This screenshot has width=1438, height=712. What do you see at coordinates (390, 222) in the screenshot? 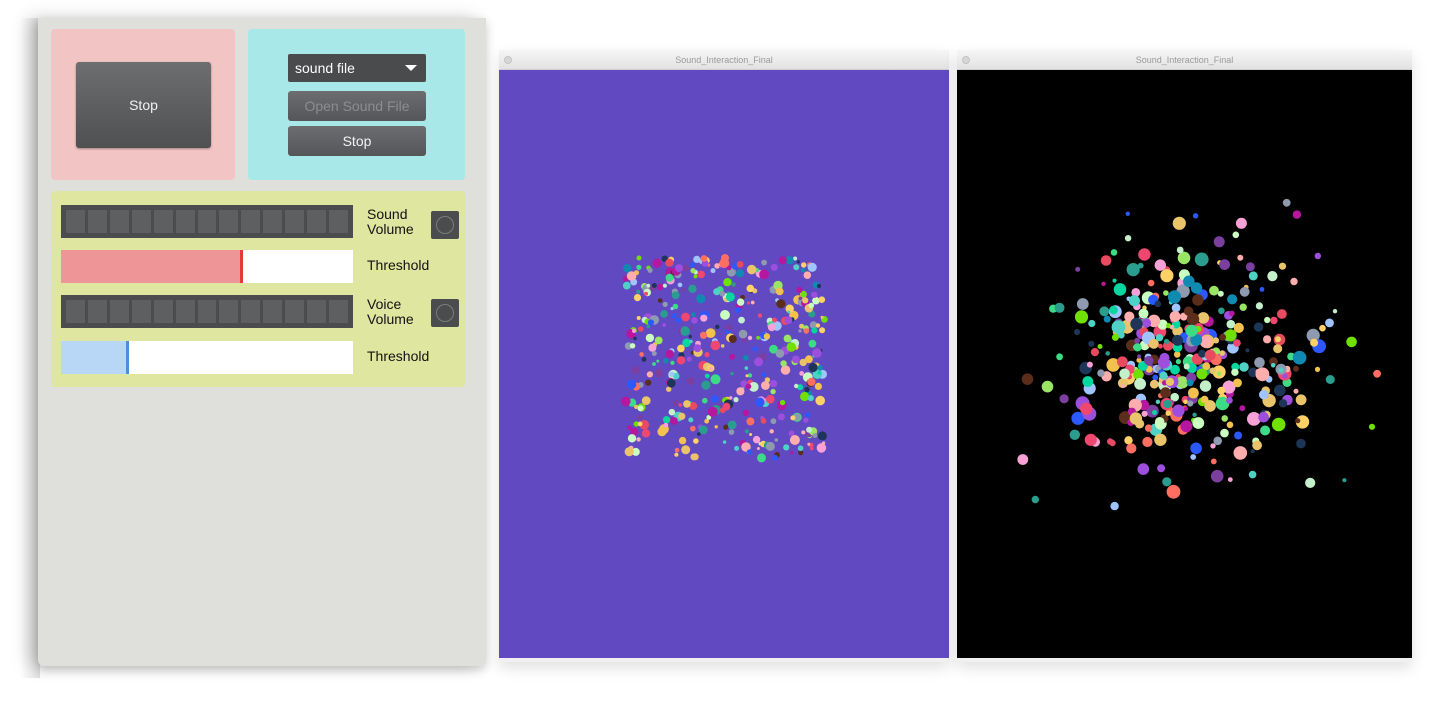
I see `sound-volume-label: Sound Volume` at bounding box center [390, 222].